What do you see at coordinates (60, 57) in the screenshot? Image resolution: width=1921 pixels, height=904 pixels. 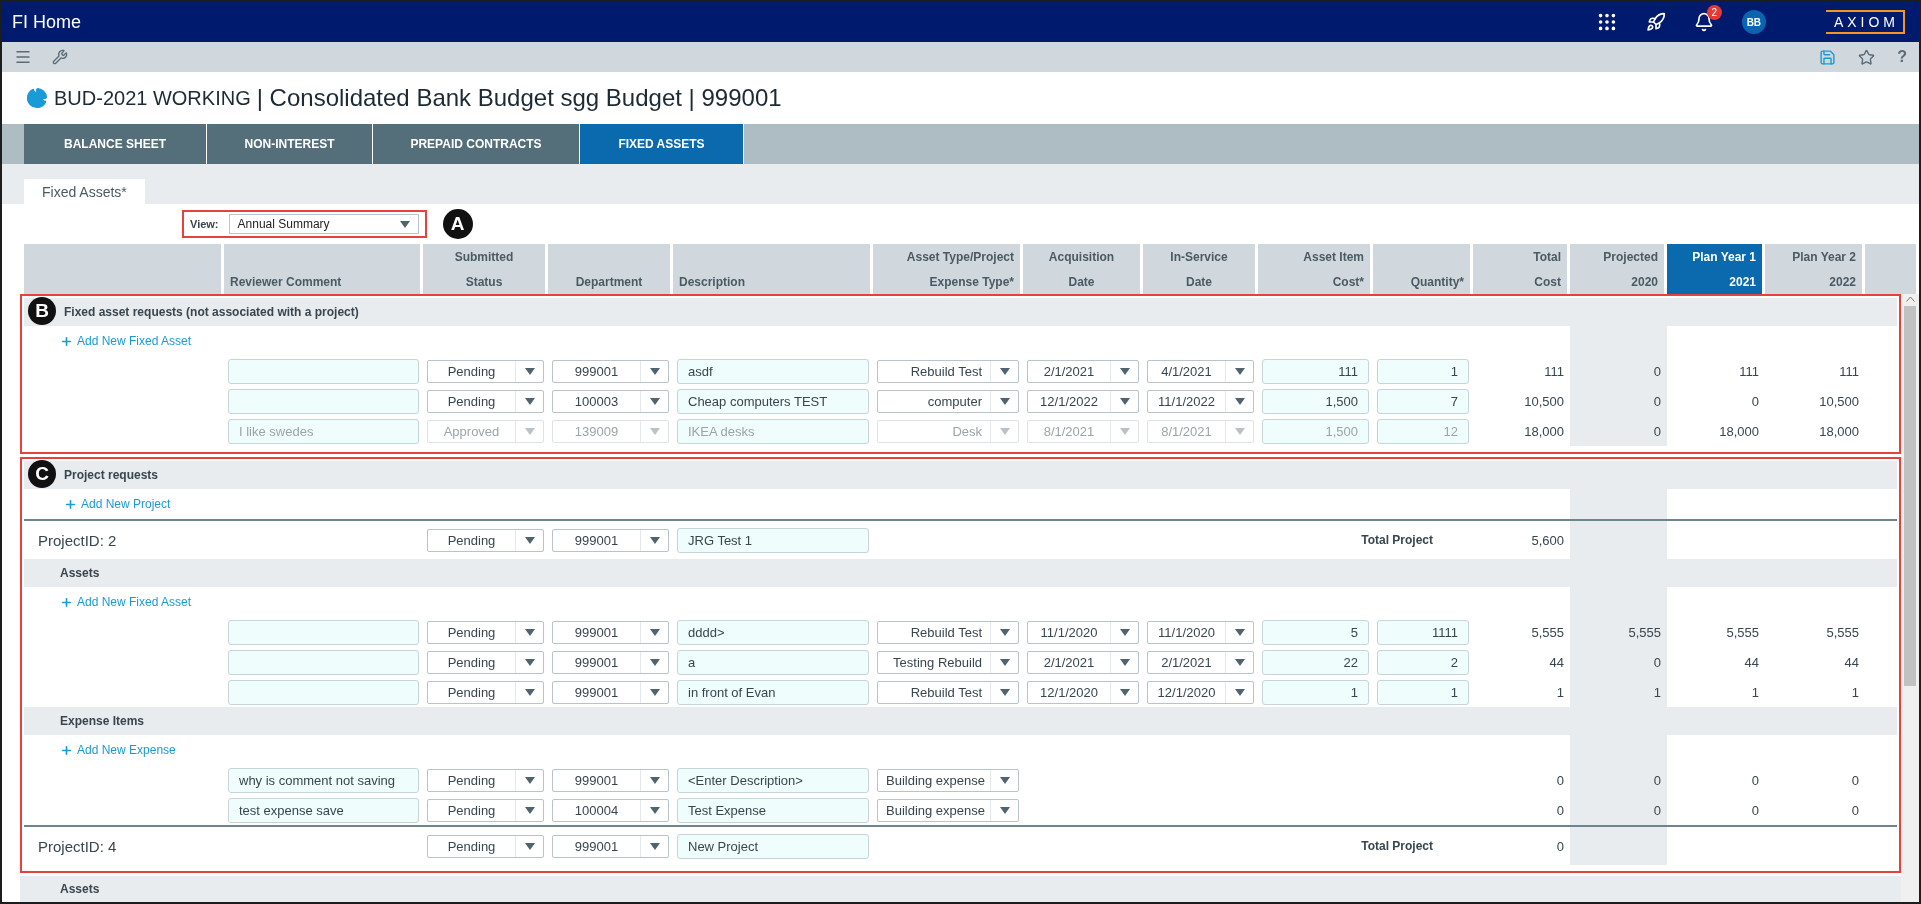 I see `wrench-icon` at bounding box center [60, 57].